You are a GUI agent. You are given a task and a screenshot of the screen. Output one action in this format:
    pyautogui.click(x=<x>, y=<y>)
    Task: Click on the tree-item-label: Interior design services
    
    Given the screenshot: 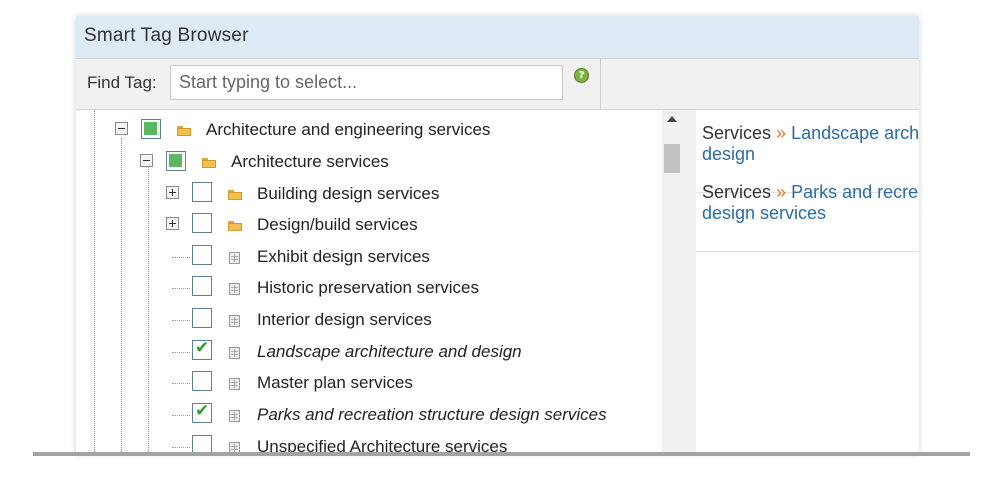 What is the action you would take?
    pyautogui.click(x=344, y=319)
    